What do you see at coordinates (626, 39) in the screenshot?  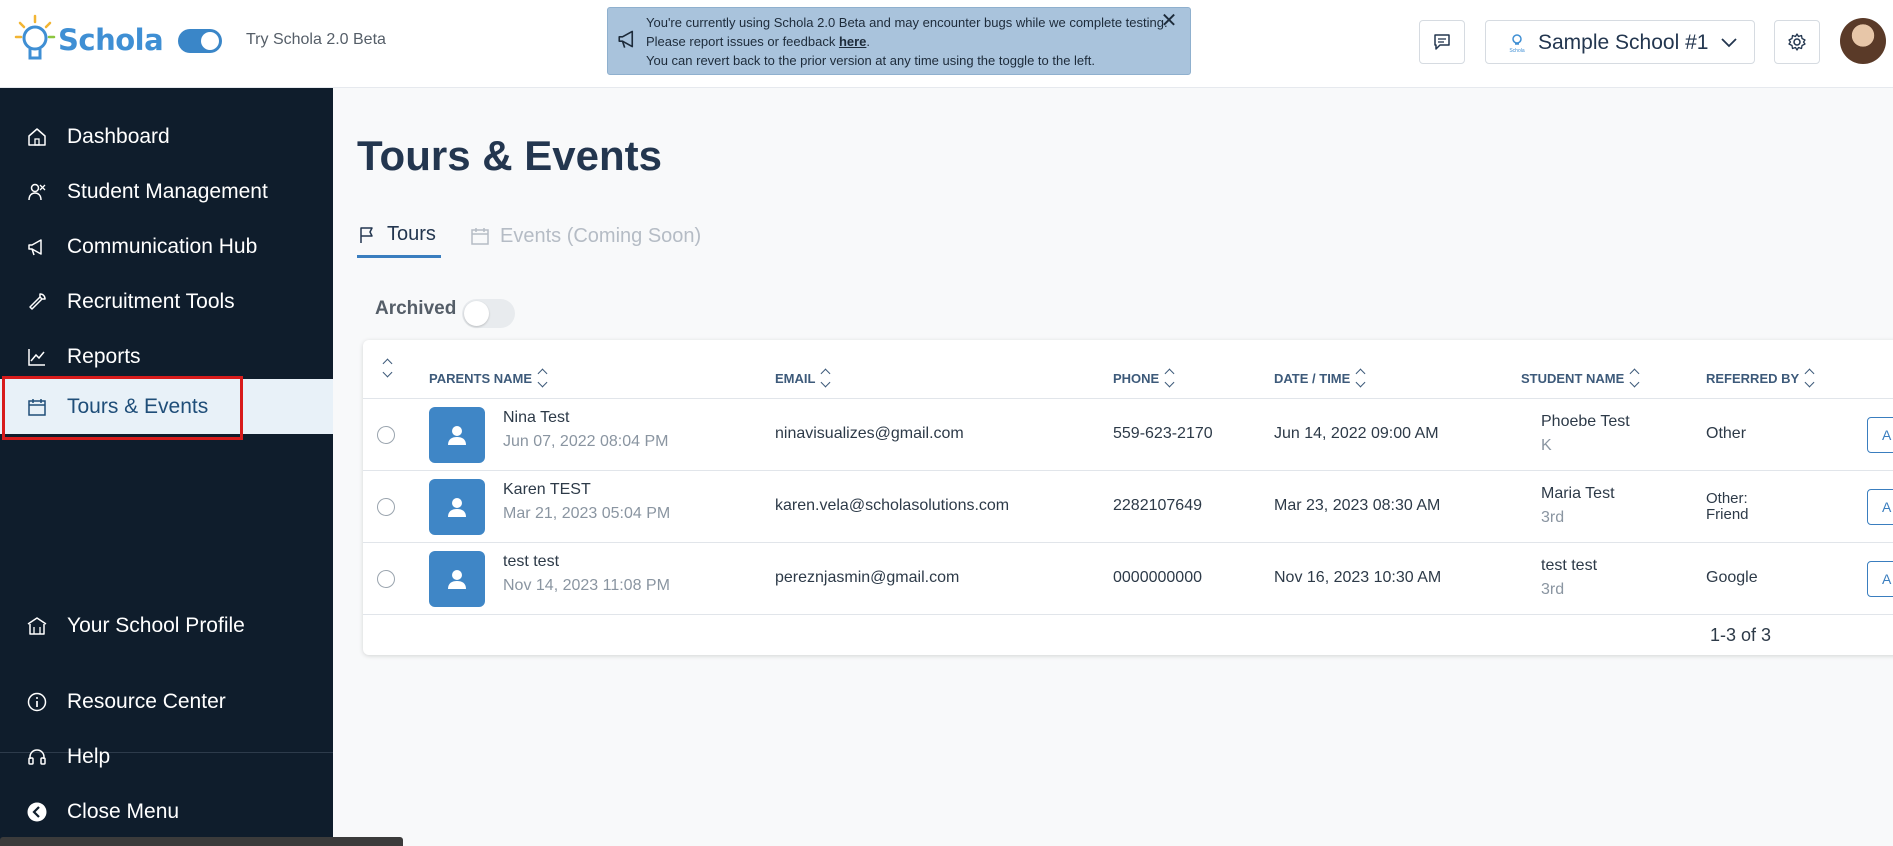 I see `megaphone-icon` at bounding box center [626, 39].